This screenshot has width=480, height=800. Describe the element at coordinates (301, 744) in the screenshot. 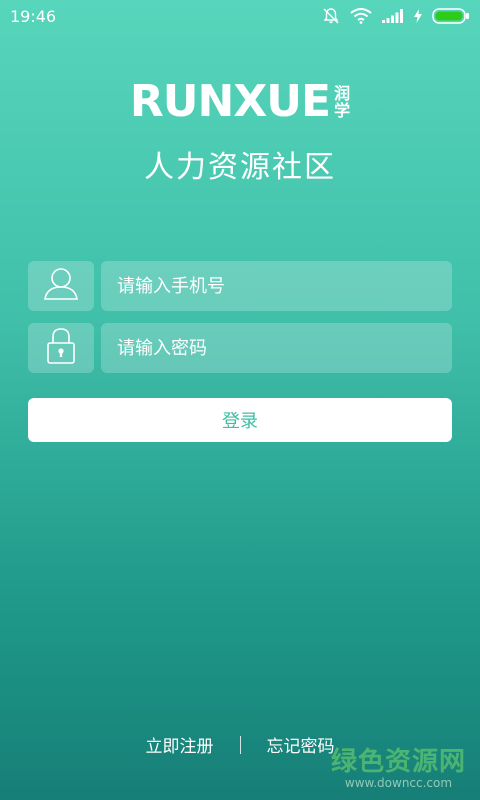

I see `forgot-password-link: 忘记密码` at that location.